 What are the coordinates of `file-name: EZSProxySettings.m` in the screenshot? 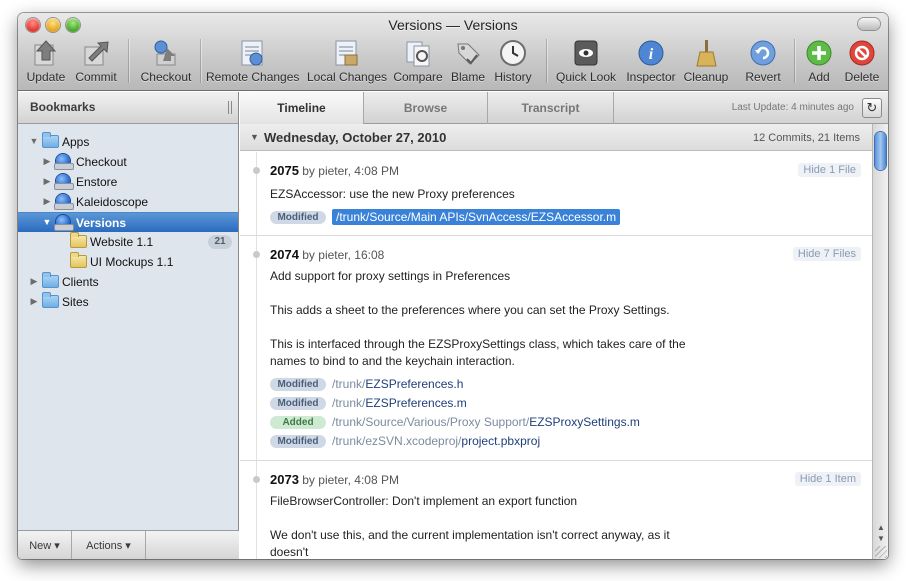 It's located at (584, 422).